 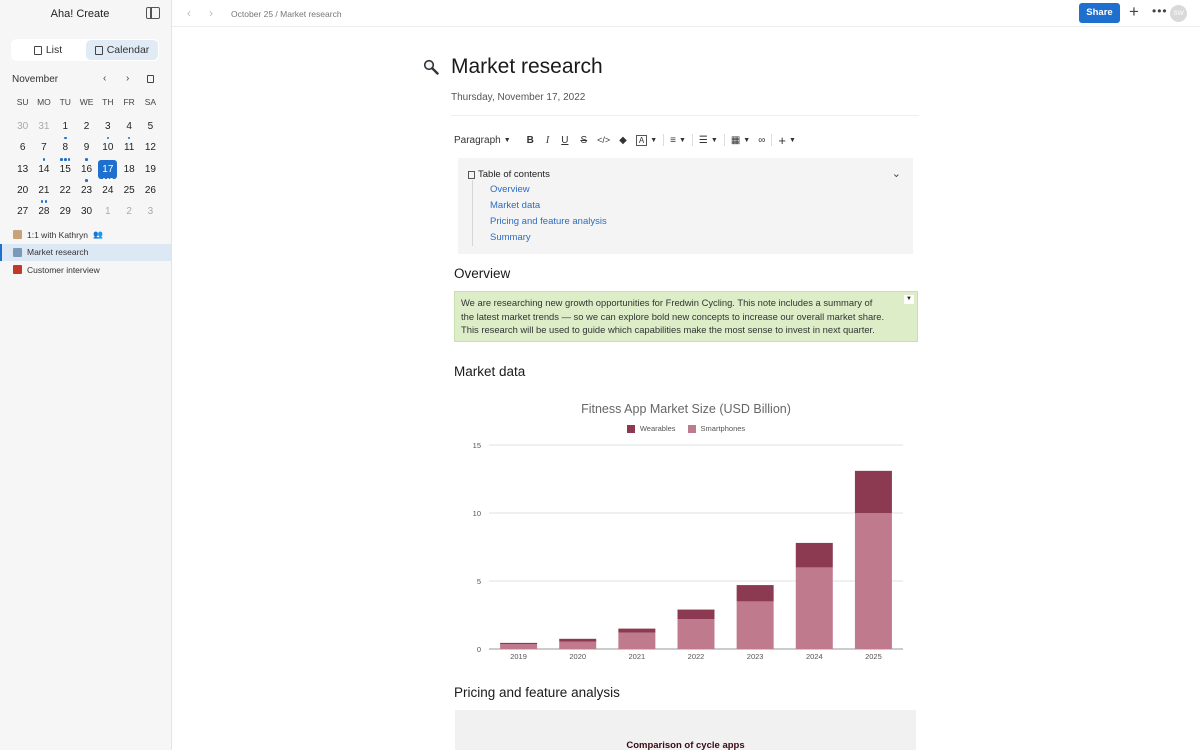 I want to click on day-number: 15, so click(x=65, y=169).